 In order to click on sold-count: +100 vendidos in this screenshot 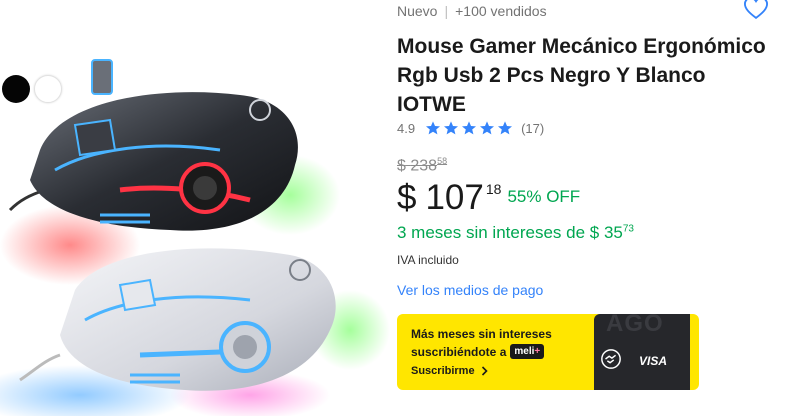, I will do `click(501, 11)`.